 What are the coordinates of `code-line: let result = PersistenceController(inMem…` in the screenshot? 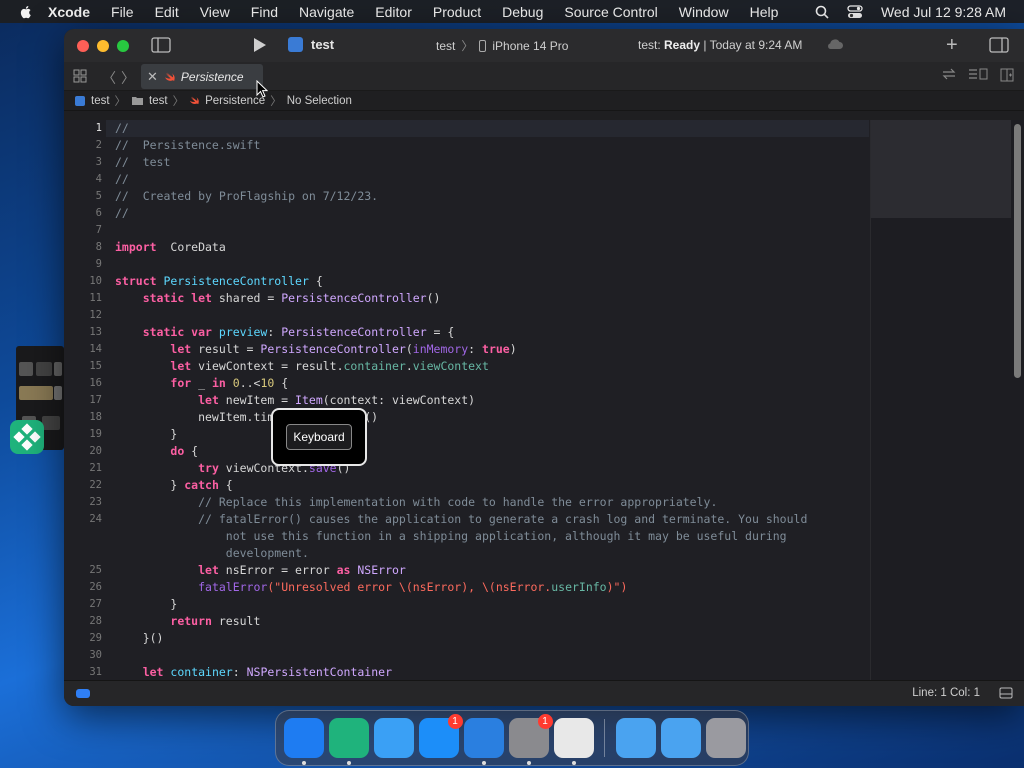 It's located at (315, 349).